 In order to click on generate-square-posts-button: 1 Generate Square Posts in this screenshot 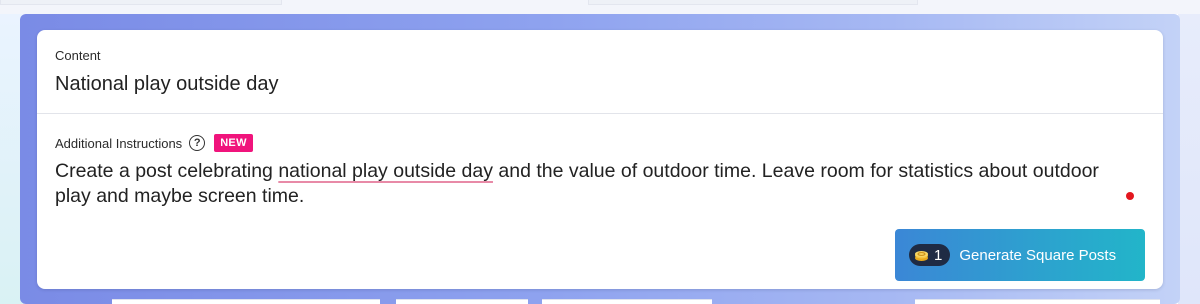, I will do `click(1020, 255)`.